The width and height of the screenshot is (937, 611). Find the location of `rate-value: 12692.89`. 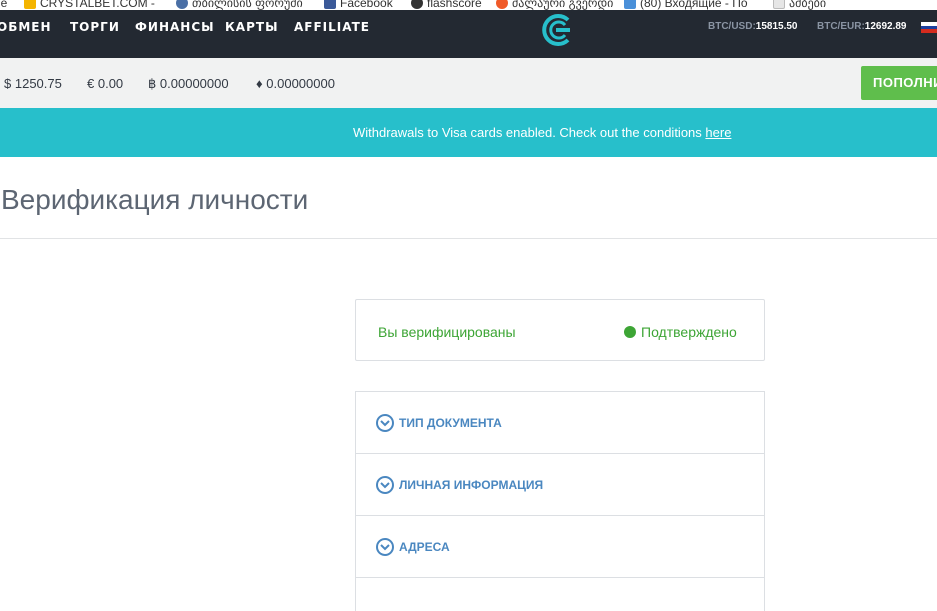

rate-value: 12692.89 is located at coordinates (885, 26).